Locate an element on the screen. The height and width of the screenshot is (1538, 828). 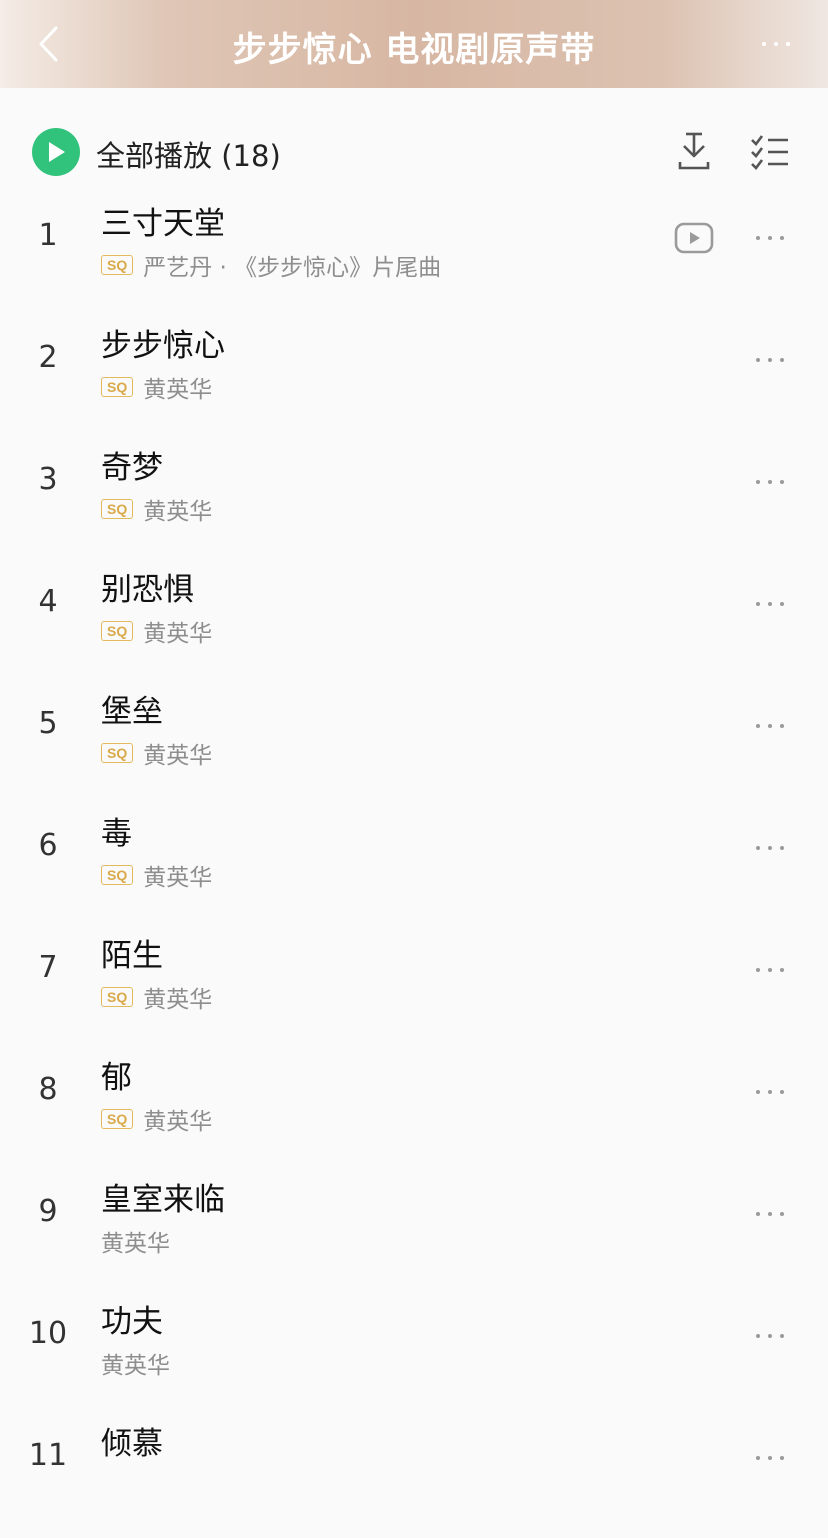
song-row: 3 奇梦 SQ 黄英华 is located at coordinates (414, 501).